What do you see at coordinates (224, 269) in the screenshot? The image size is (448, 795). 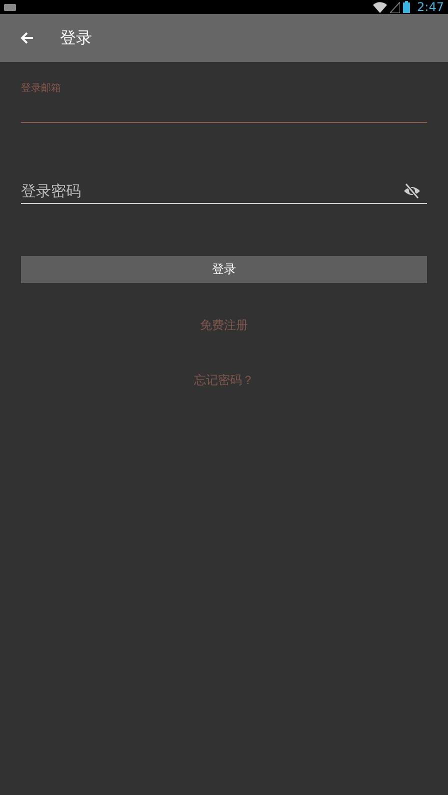 I see `login-button: 登录` at bounding box center [224, 269].